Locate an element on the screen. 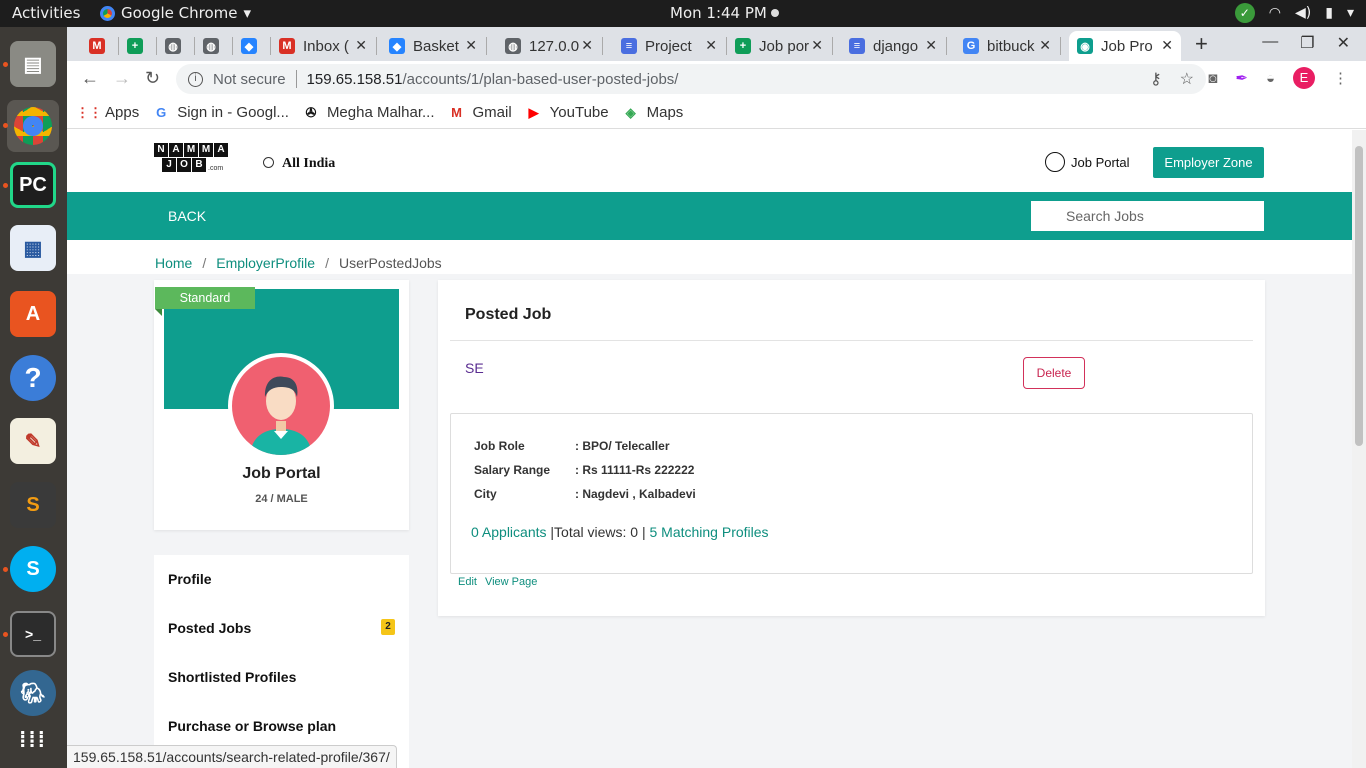 This screenshot has width=1366, height=768. browser-tab: + is located at coordinates (137, 46).